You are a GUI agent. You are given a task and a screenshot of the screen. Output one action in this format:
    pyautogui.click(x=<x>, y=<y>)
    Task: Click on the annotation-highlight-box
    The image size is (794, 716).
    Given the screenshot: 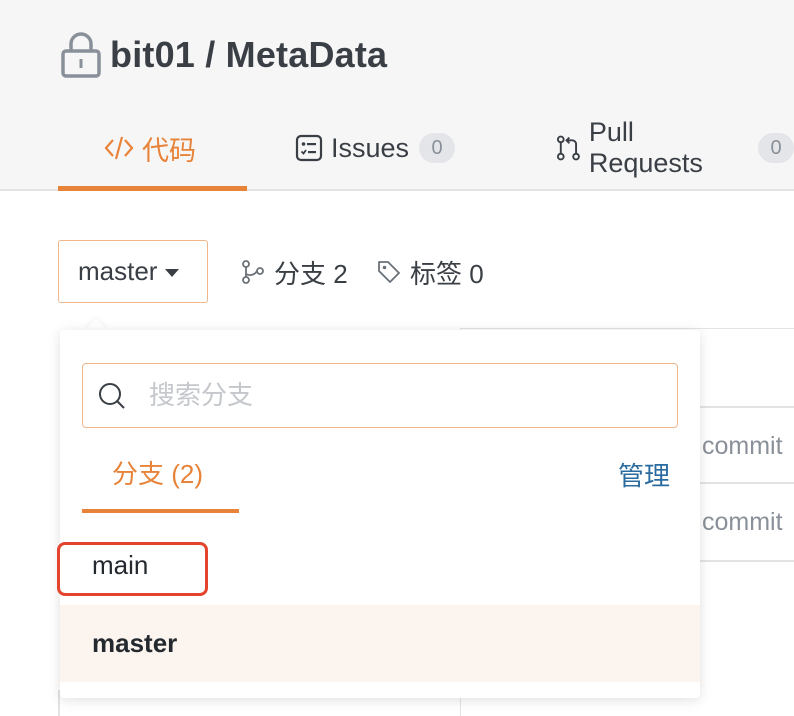 What is the action you would take?
    pyautogui.click(x=132, y=569)
    